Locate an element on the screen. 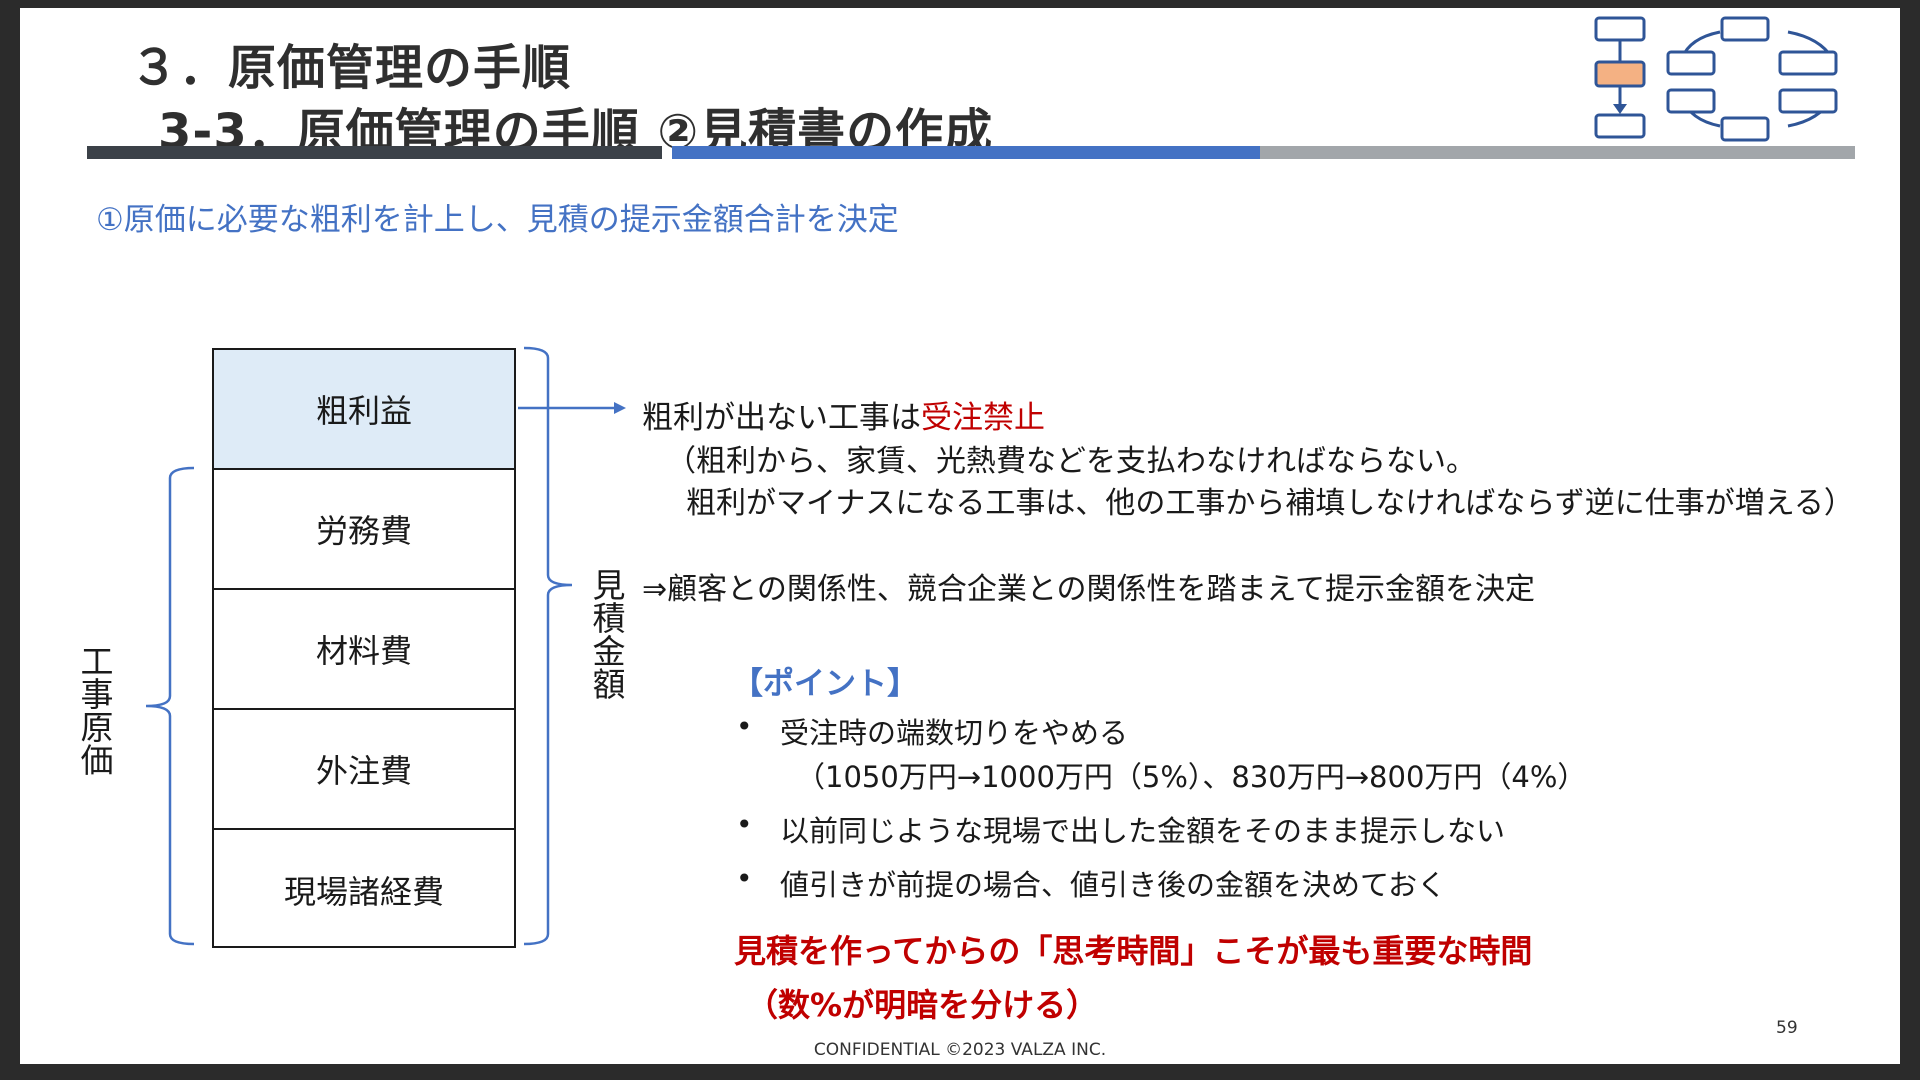 The image size is (1920, 1080). estimate-amount-label: 見積金額 is located at coordinates (606, 634).